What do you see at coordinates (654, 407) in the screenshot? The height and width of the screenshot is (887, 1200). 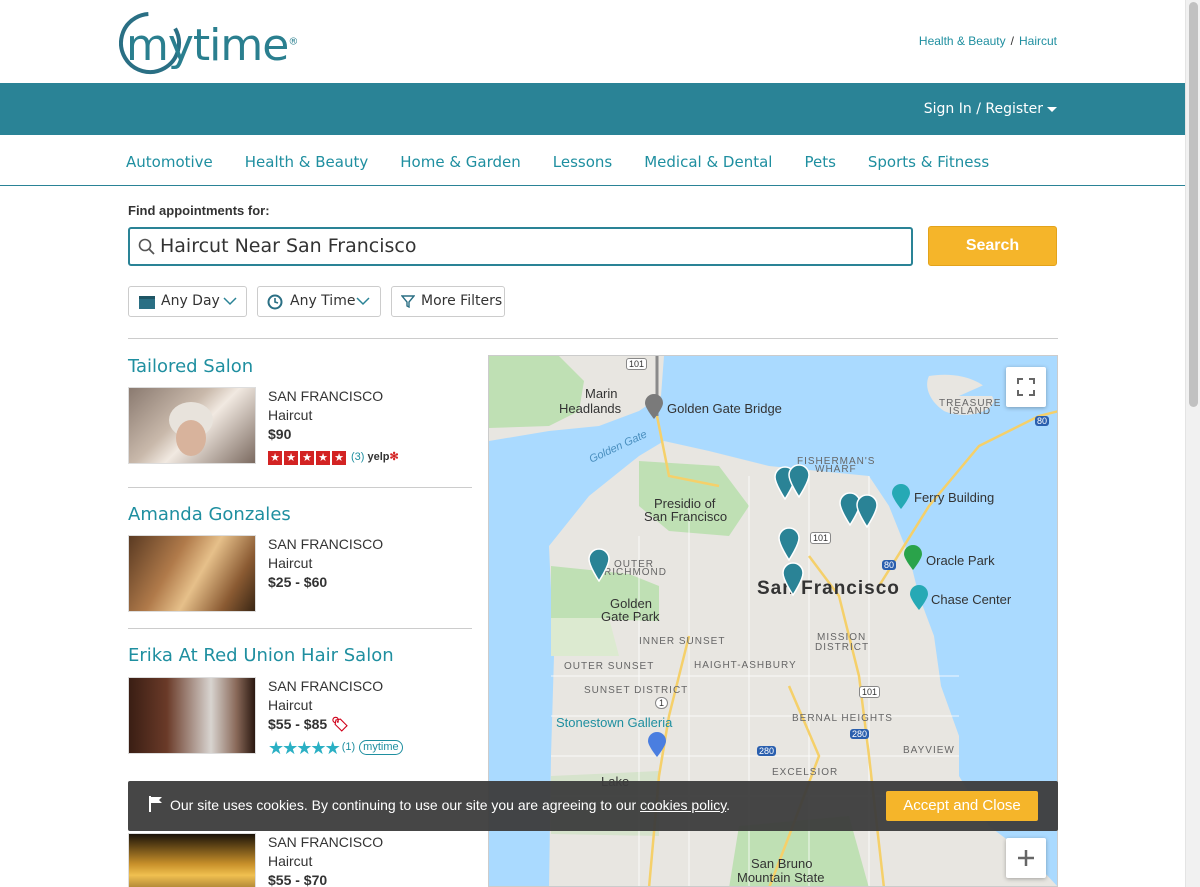 I see `landmark-pin-icon` at bounding box center [654, 407].